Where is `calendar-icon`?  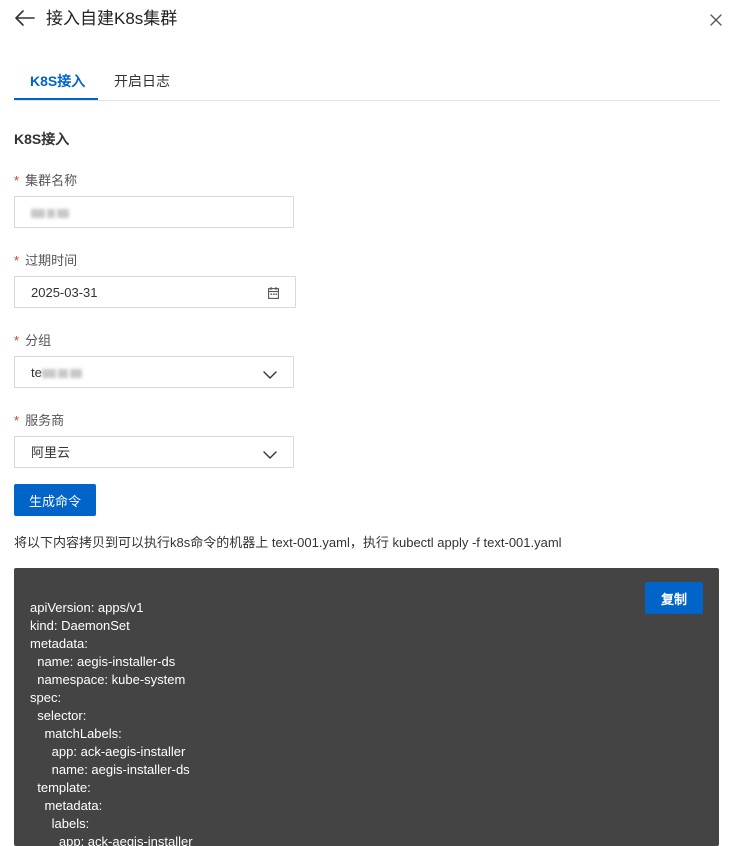 calendar-icon is located at coordinates (273, 292).